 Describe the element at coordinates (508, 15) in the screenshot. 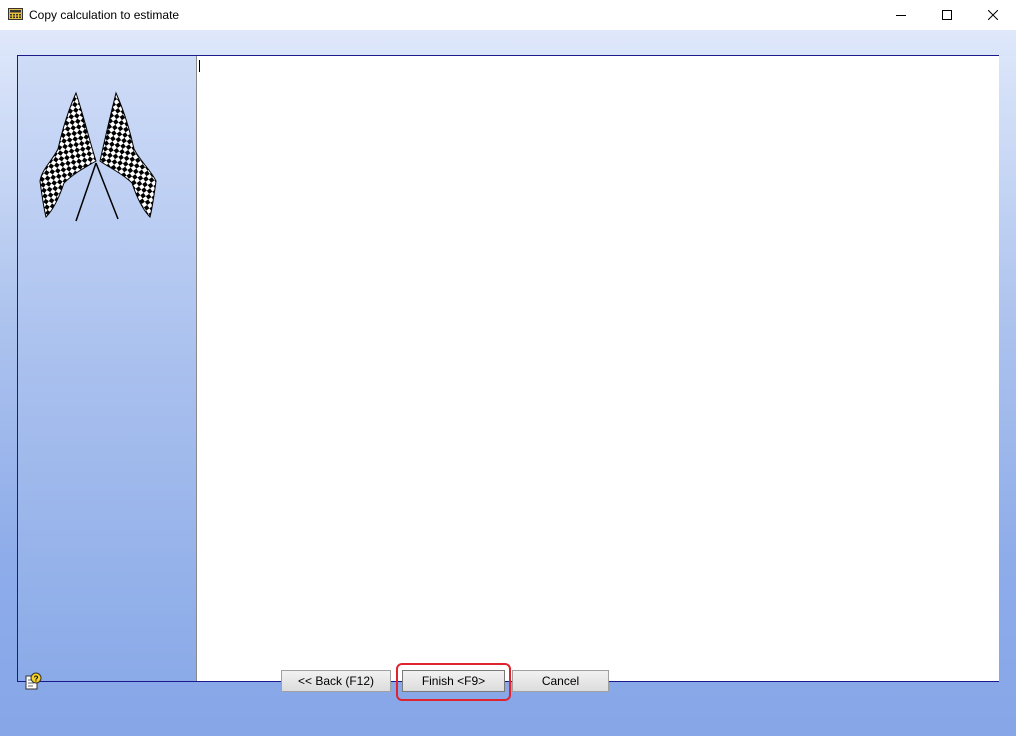

I see `title-bar: Copy calculation to estimate` at that location.